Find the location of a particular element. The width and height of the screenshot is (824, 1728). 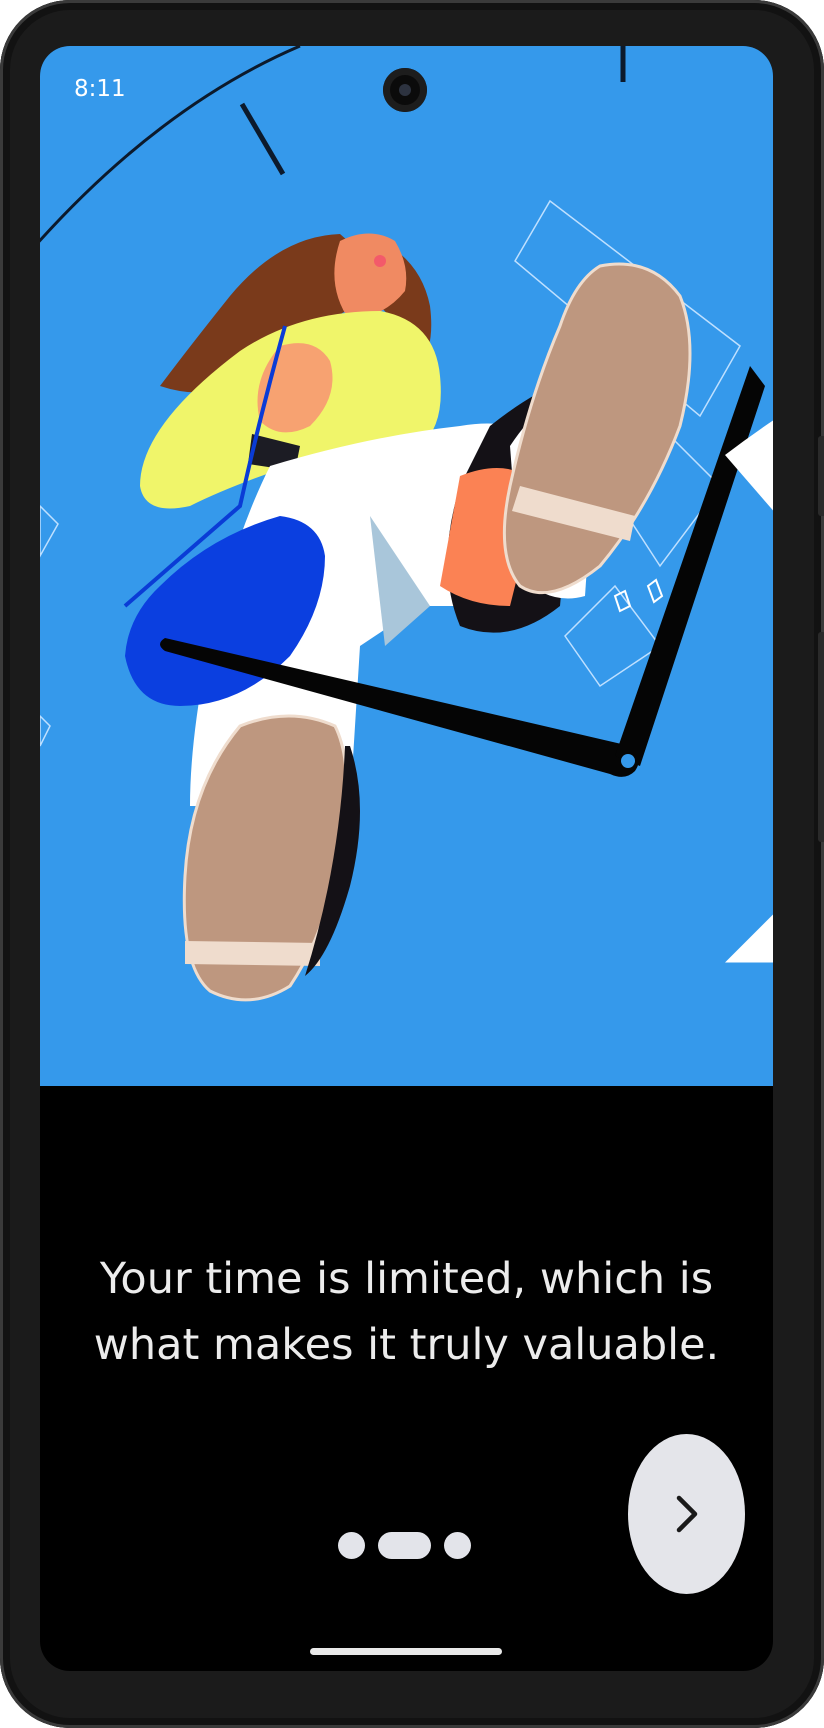

power-button is located at coordinates (821, 476).